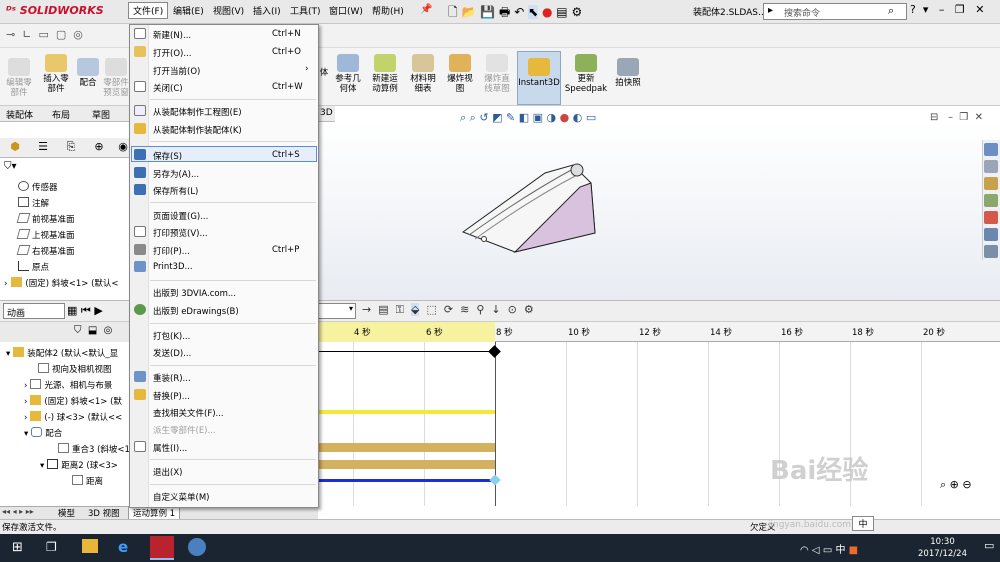  I want to click on bill-of-materials-button: 材料明 细表, so click(423, 74).